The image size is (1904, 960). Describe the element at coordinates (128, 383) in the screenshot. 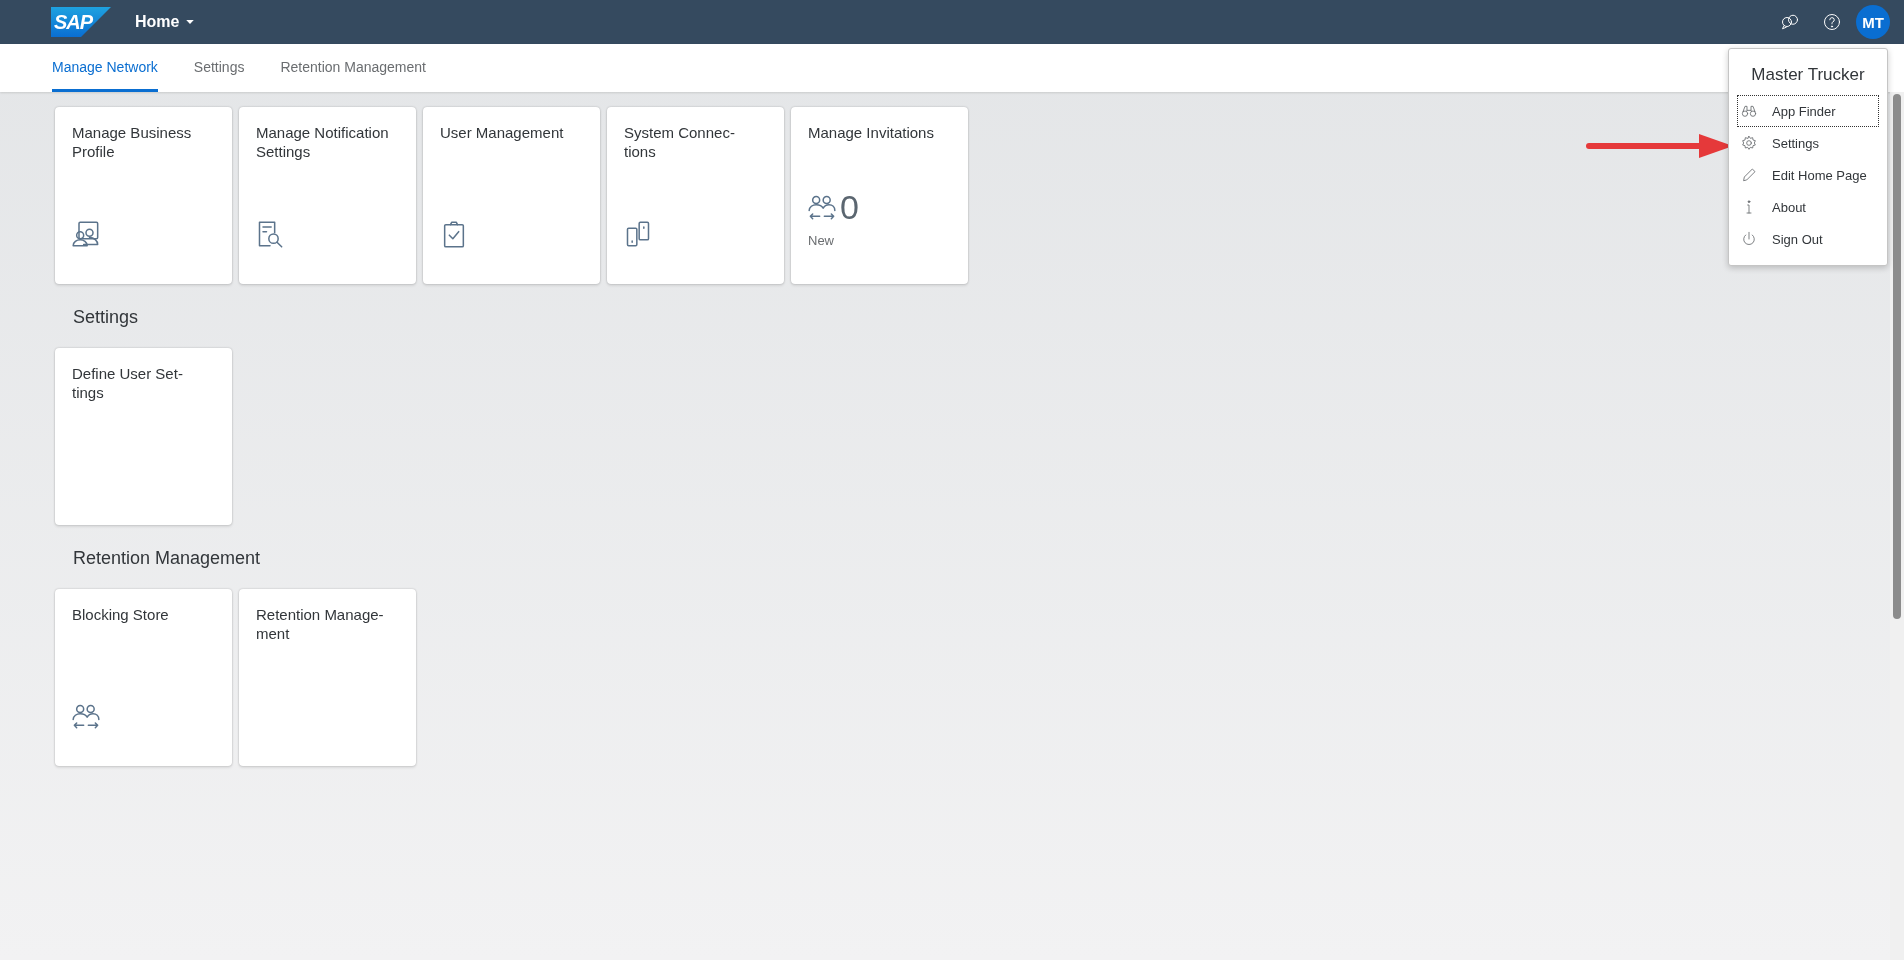

I see `tile-title: Define User Set- tings` at that location.